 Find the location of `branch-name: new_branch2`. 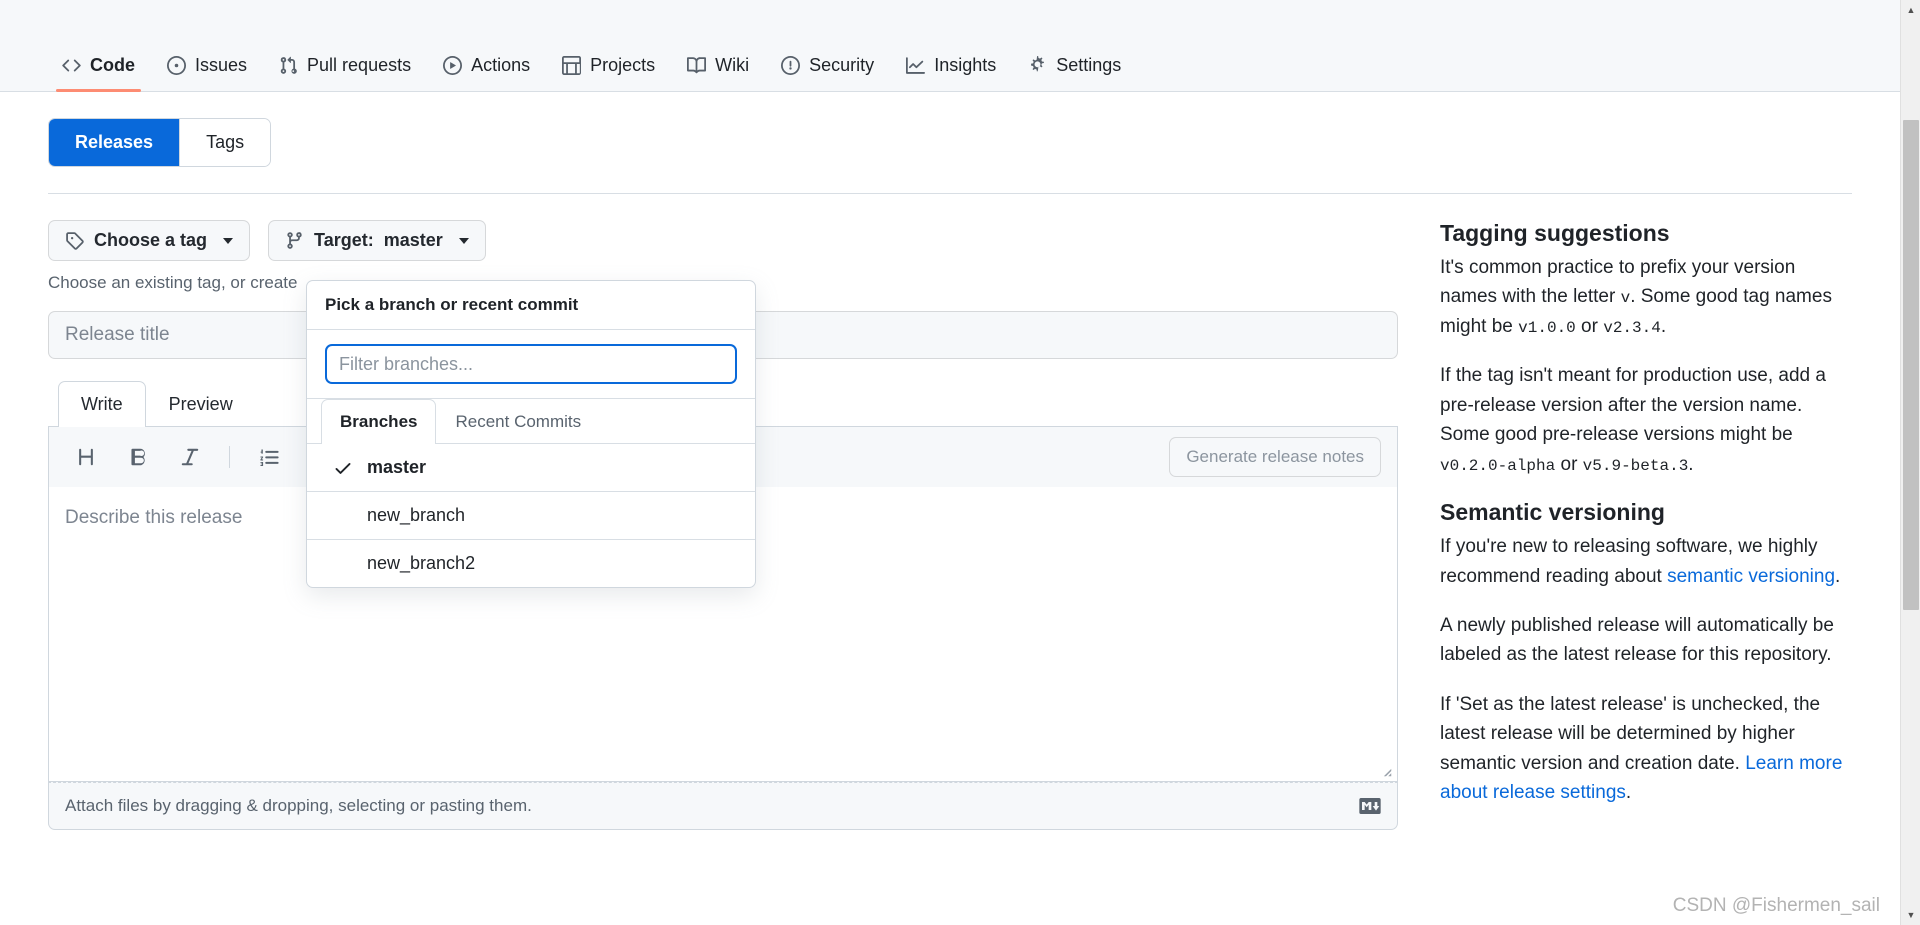

branch-name: new_branch2 is located at coordinates (421, 563).